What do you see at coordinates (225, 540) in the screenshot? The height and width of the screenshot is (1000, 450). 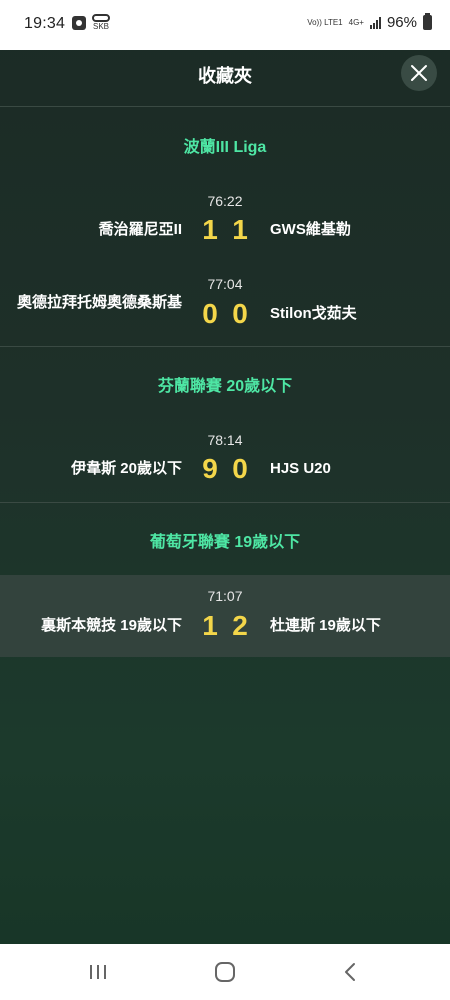 I see `league-title-portugal-u19: 葡萄牙聯賽 19歲以下` at bounding box center [225, 540].